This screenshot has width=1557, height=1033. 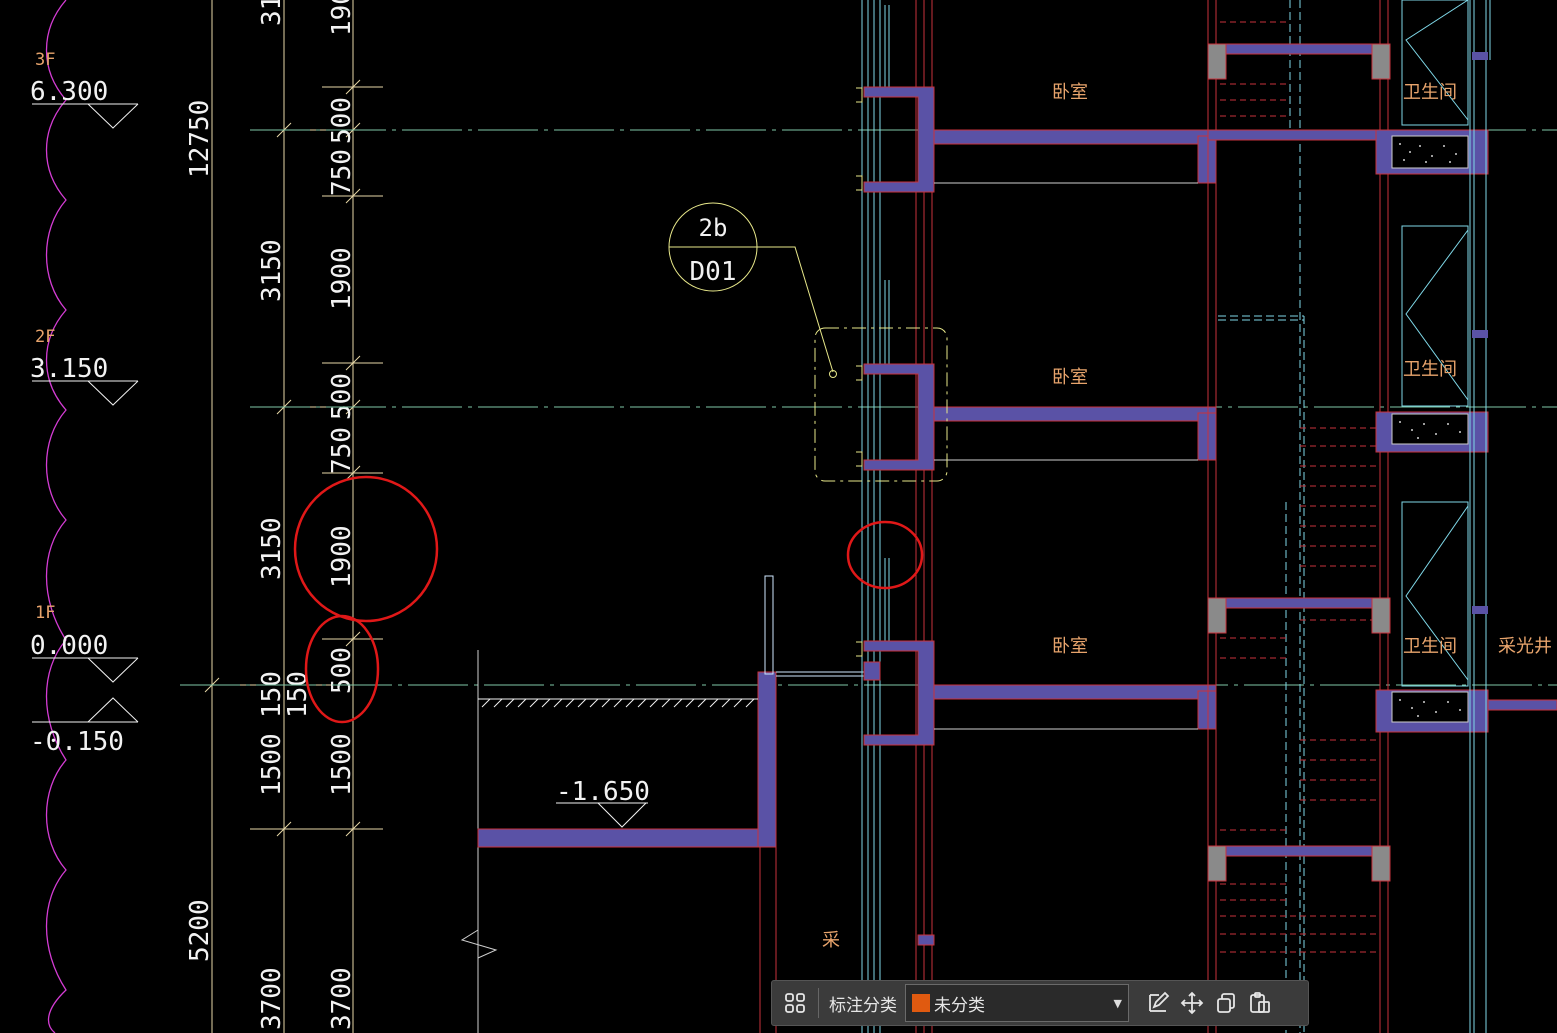 What do you see at coordinates (1017, 1003) in the screenshot?
I see `annotation-category-select: 未分类 ▼` at bounding box center [1017, 1003].